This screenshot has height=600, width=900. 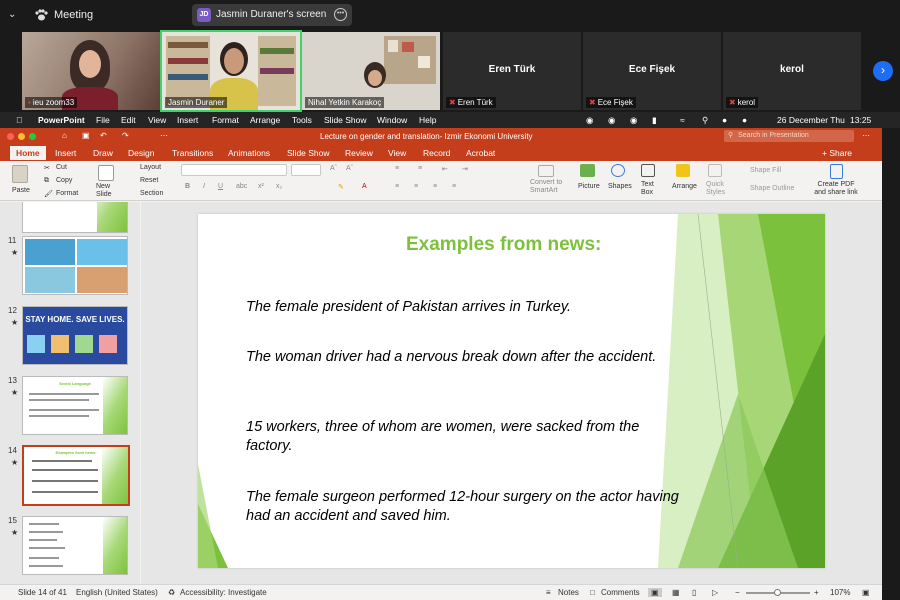 What do you see at coordinates (420, 168) in the screenshot?
I see `numbering-icon: ≡` at bounding box center [420, 168].